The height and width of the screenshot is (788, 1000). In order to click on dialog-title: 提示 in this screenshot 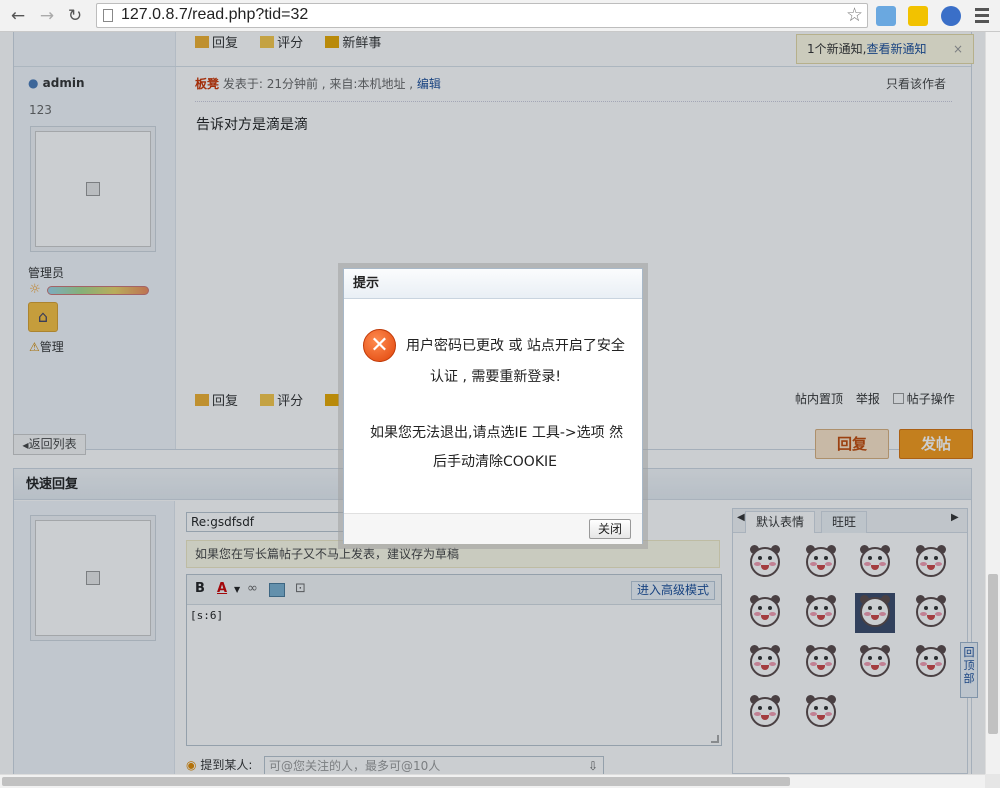, I will do `click(493, 284)`.